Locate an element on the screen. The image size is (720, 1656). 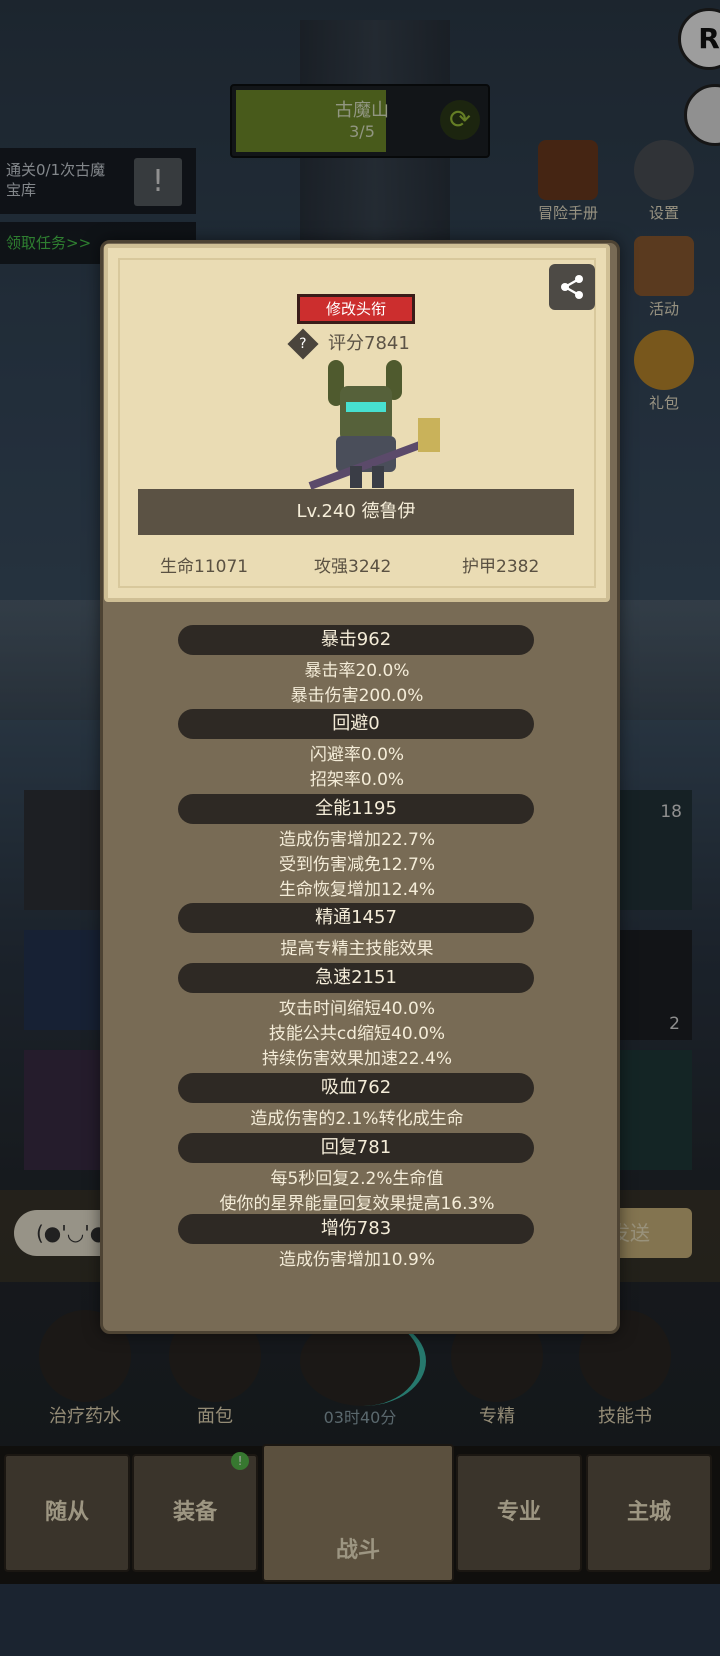
stat-detail: 生命恢复增加12.4% is located at coordinates (356, 890).